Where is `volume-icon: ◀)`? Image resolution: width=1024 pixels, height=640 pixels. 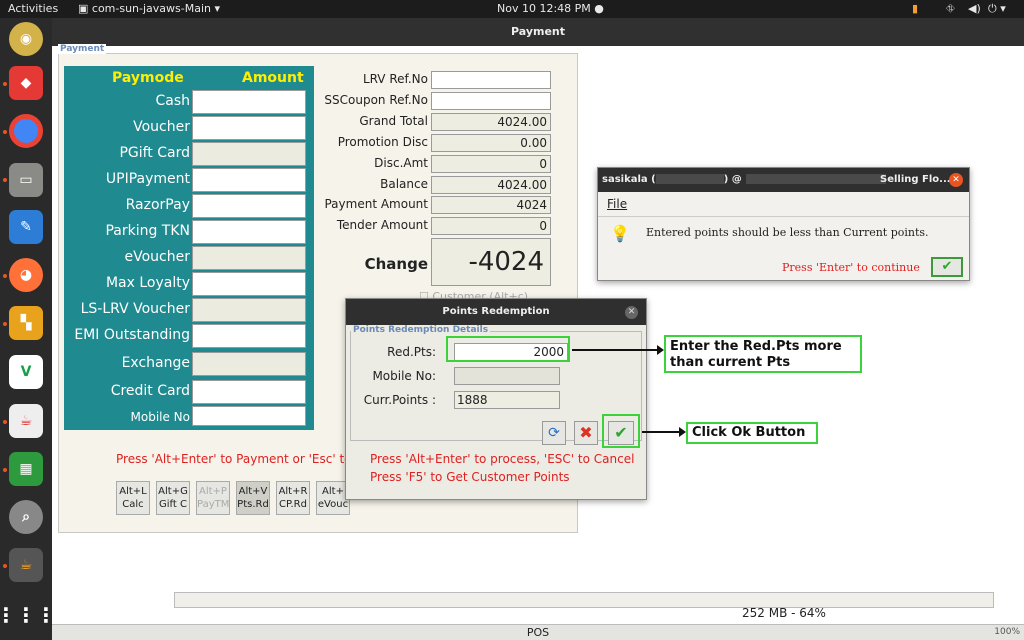 volume-icon: ◀) is located at coordinates (974, 8).